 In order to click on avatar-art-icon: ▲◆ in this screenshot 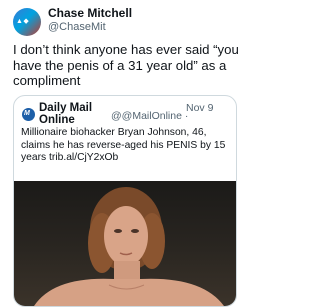, I will do `click(23, 21)`.